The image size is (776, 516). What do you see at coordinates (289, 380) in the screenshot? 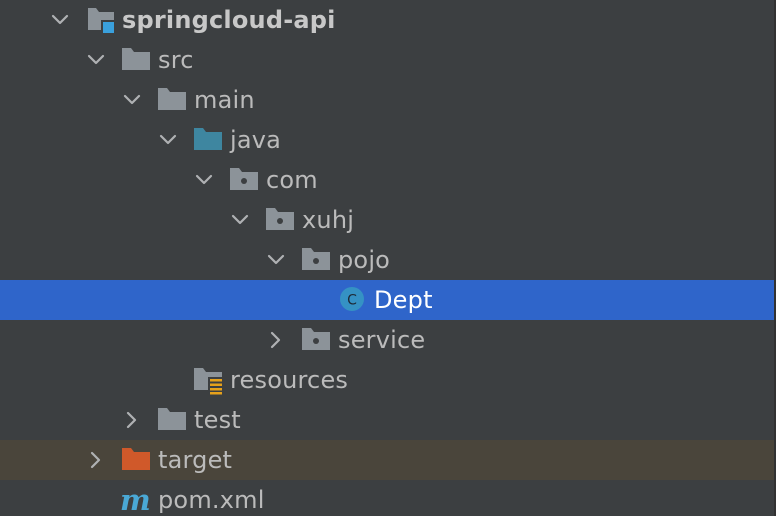
I see `tree-item-label: resources` at bounding box center [289, 380].